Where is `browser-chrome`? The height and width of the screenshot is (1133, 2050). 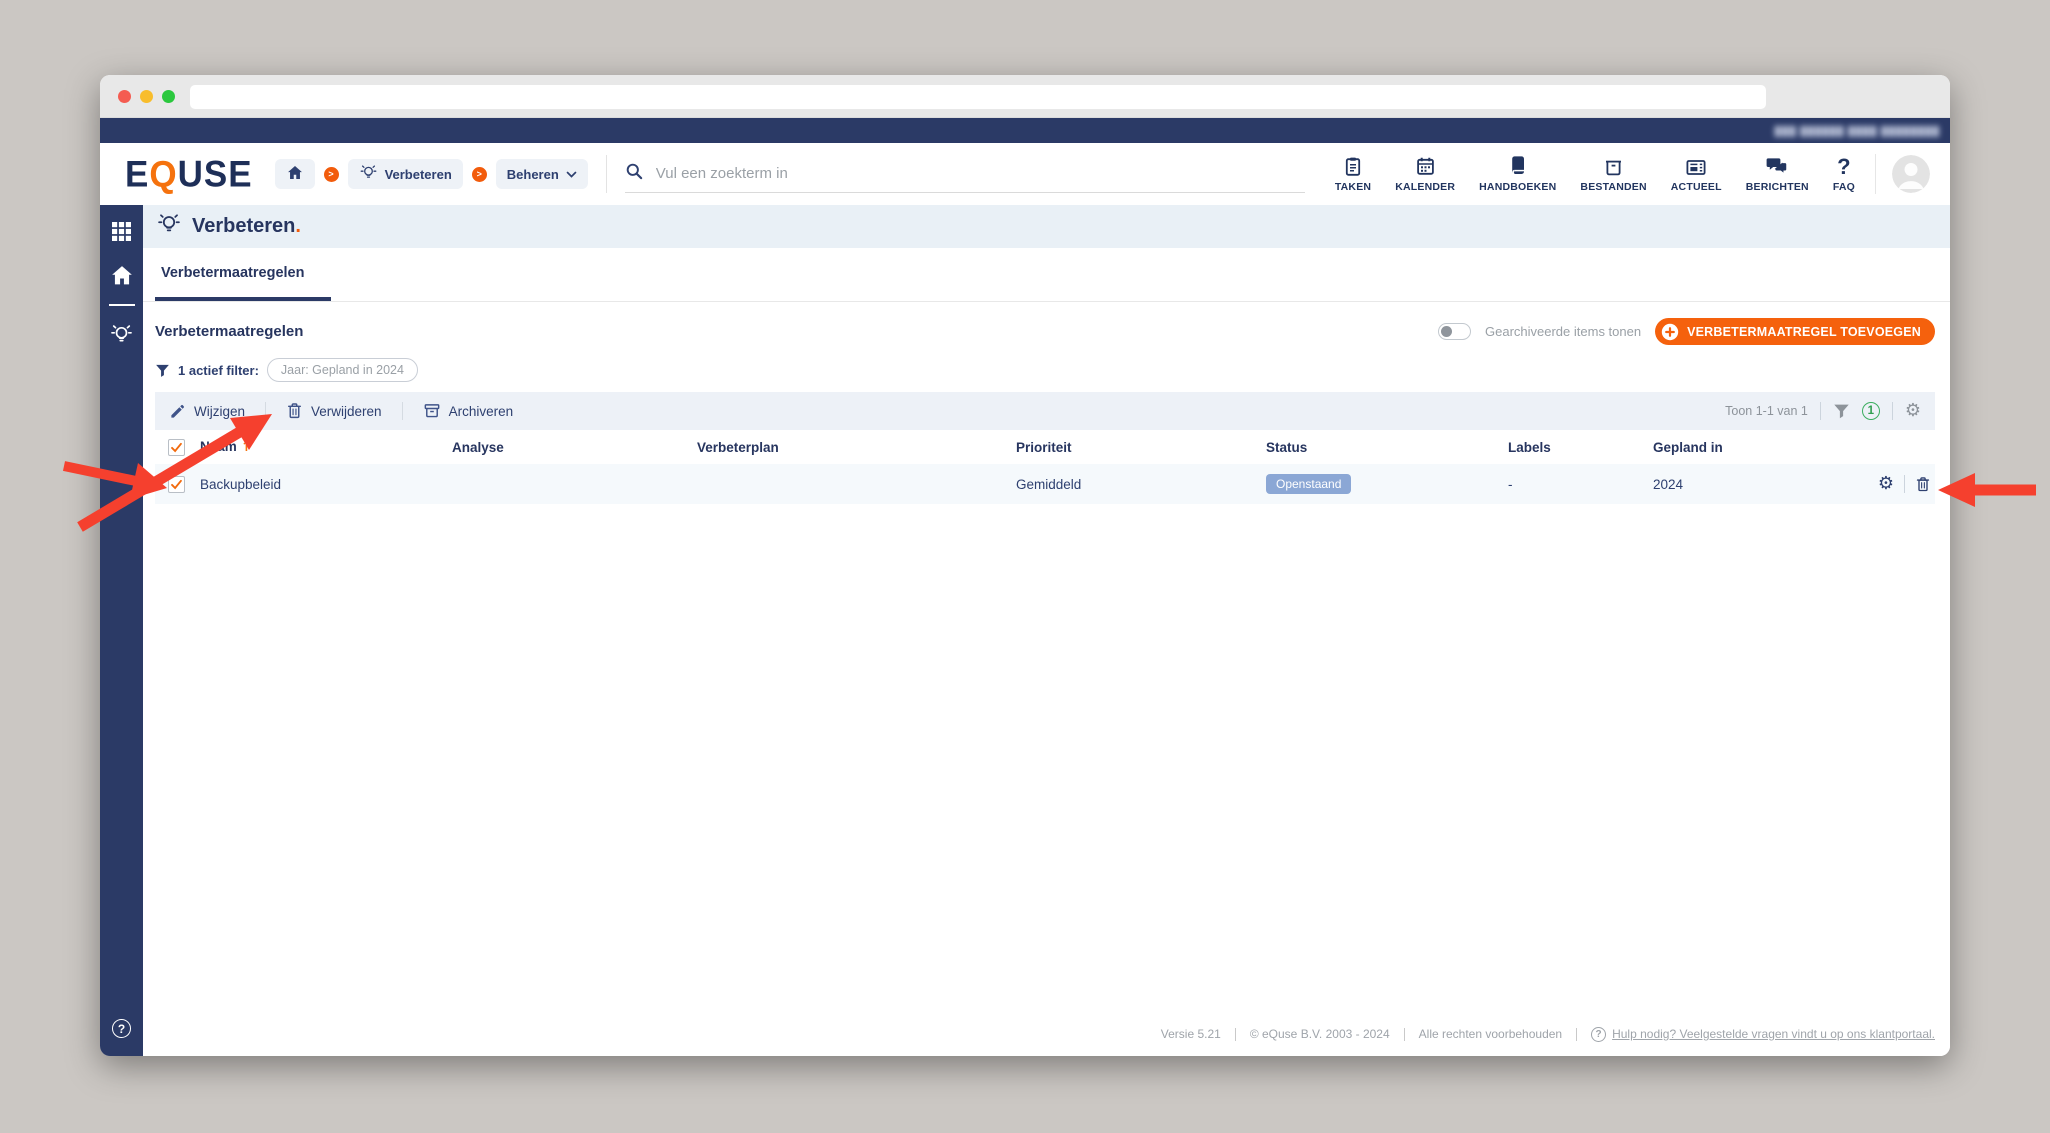
browser-chrome is located at coordinates (1025, 96).